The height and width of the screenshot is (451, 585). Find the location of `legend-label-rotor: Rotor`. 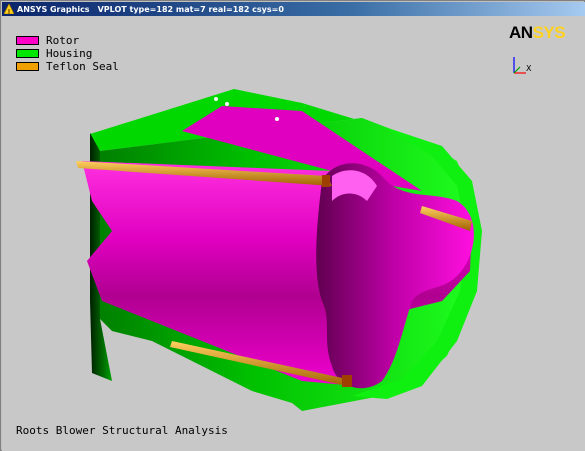

legend-label-rotor: Rotor is located at coordinates (63, 40).